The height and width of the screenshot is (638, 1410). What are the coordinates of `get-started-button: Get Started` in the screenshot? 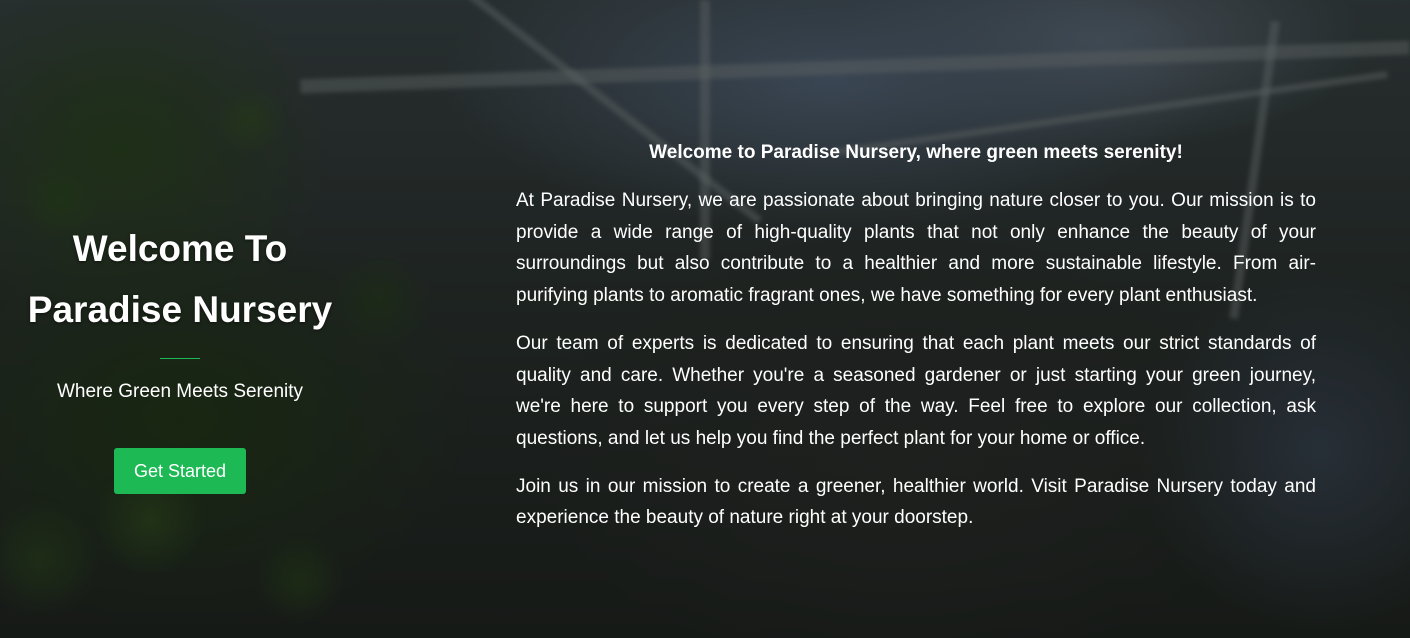 It's located at (180, 471).